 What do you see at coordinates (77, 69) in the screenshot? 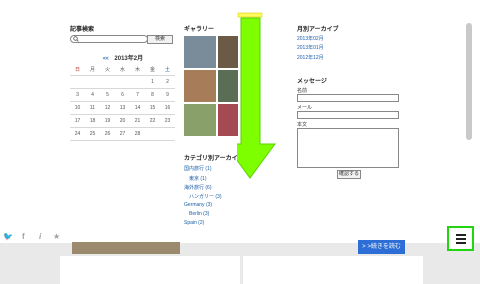
I see `weekday-sun: 日` at bounding box center [77, 69].